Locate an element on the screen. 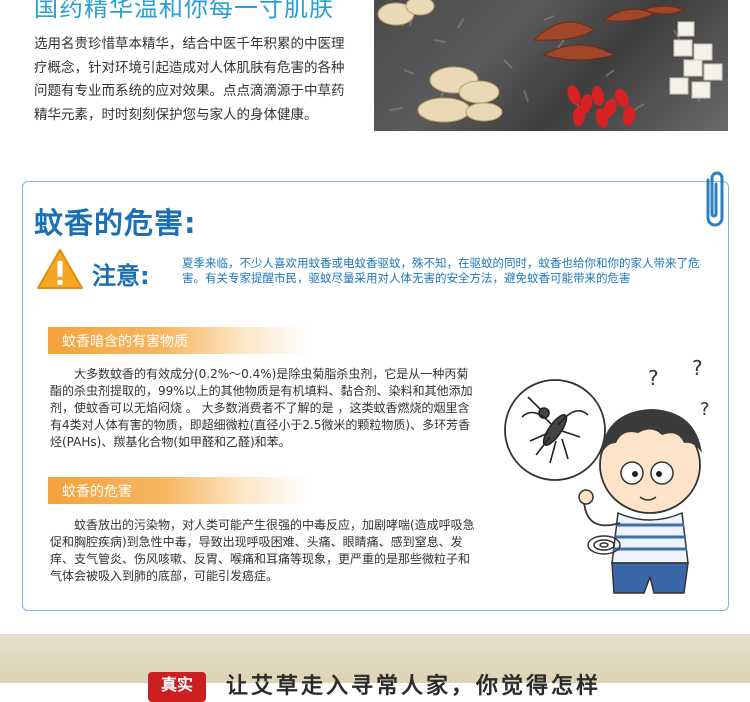 The width and height of the screenshot is (750, 702). section-banner-hazards: 蚊香的危害 is located at coordinates (178, 490).